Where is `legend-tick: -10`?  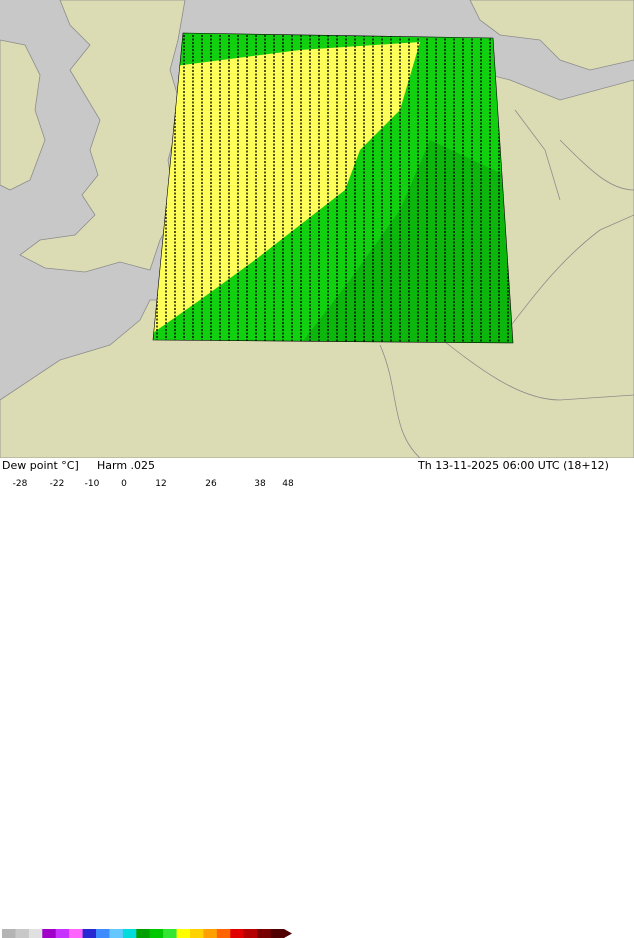
legend-tick: -10 is located at coordinates (92, 484).